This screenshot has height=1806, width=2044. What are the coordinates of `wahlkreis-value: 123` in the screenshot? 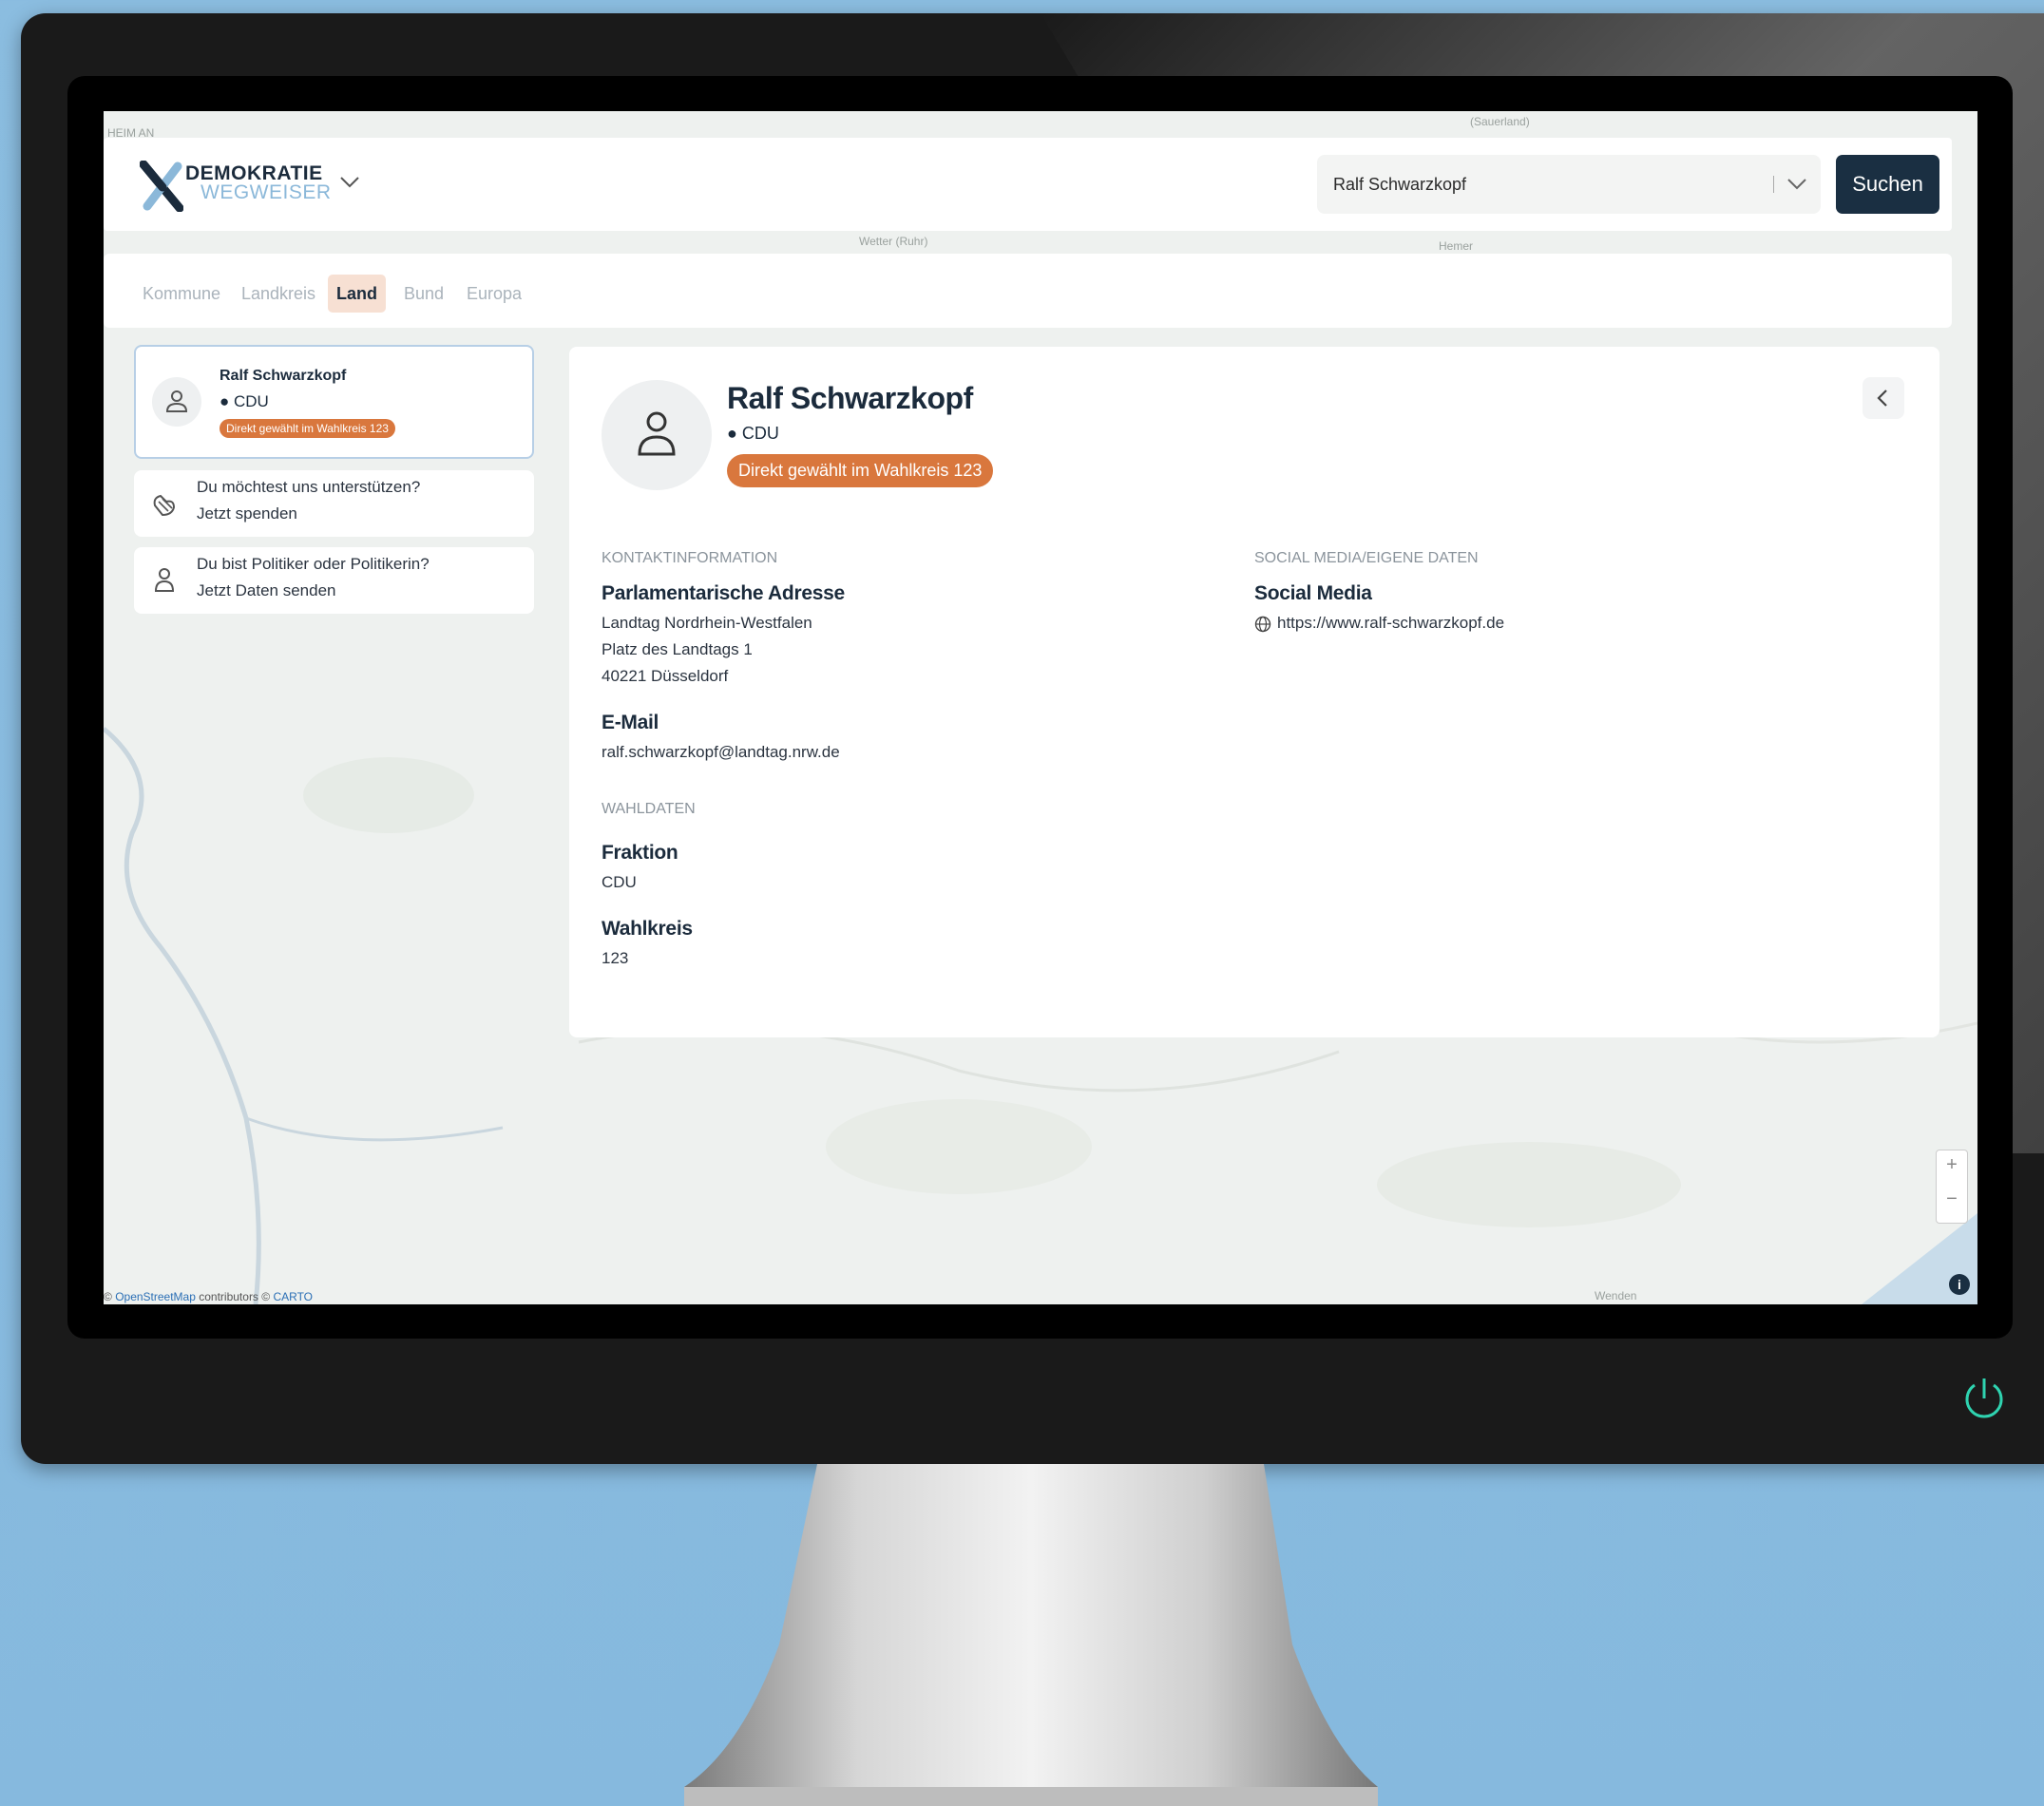 It's located at (616, 958).